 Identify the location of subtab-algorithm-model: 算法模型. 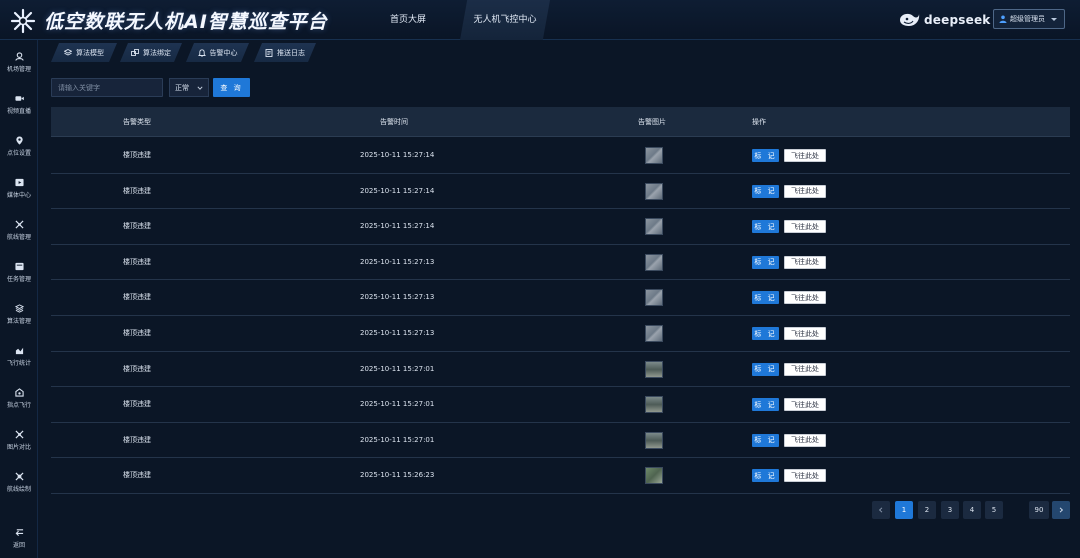
(84, 52).